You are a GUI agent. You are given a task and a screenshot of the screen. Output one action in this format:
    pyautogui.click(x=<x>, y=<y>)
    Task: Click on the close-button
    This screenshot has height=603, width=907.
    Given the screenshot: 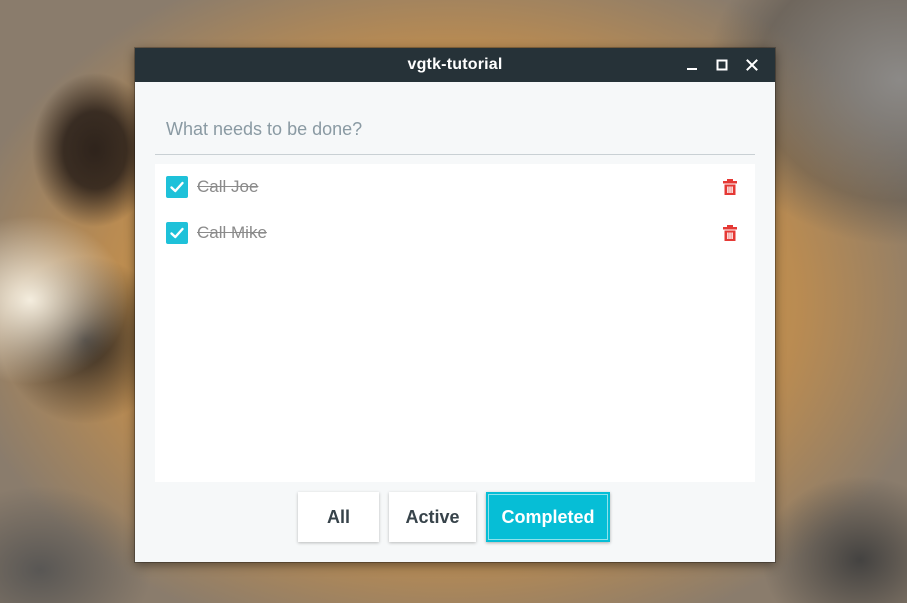 What is the action you would take?
    pyautogui.click(x=752, y=65)
    